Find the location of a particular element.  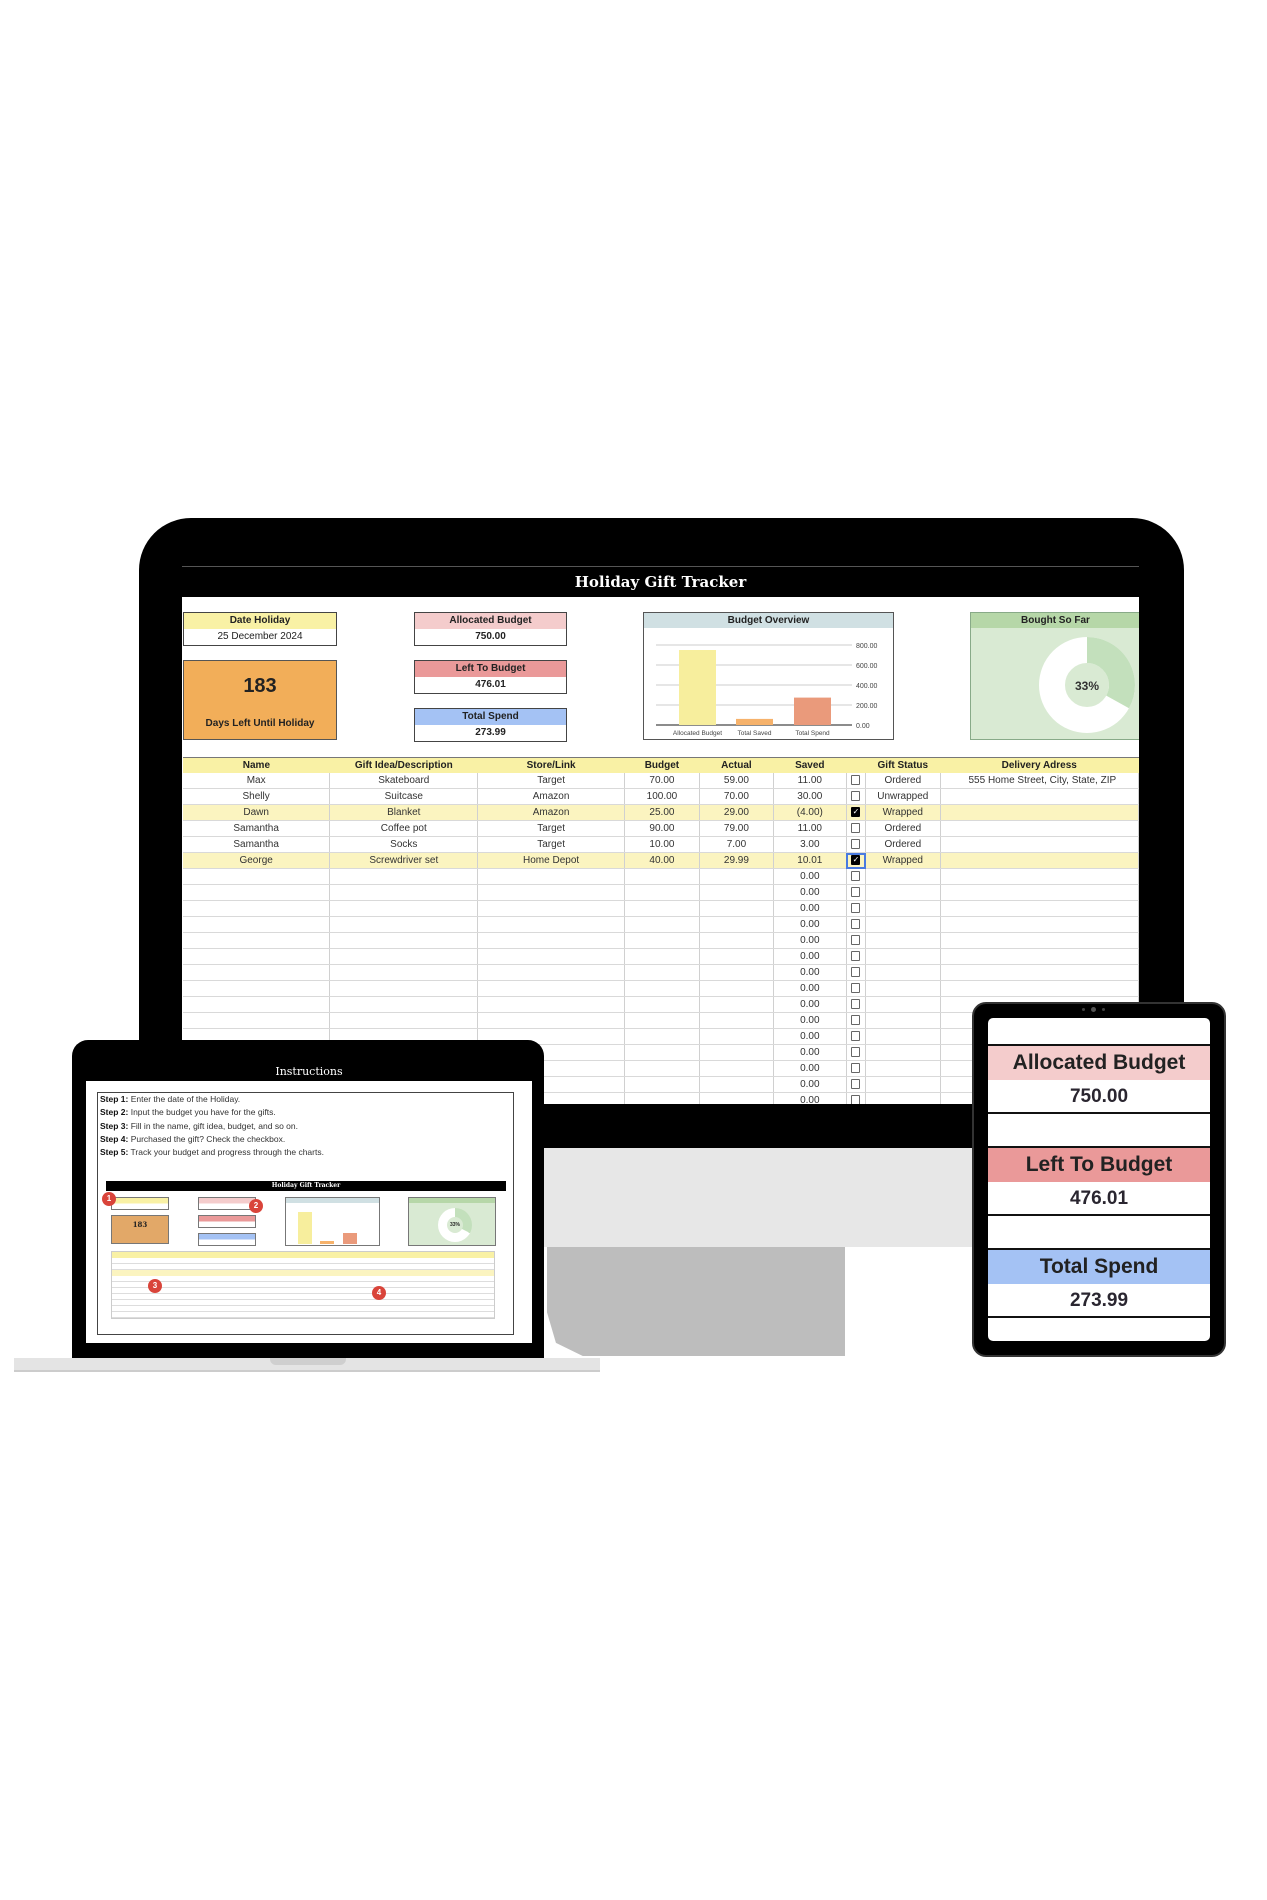

actual-cell: 79.00 is located at coordinates (736, 828).